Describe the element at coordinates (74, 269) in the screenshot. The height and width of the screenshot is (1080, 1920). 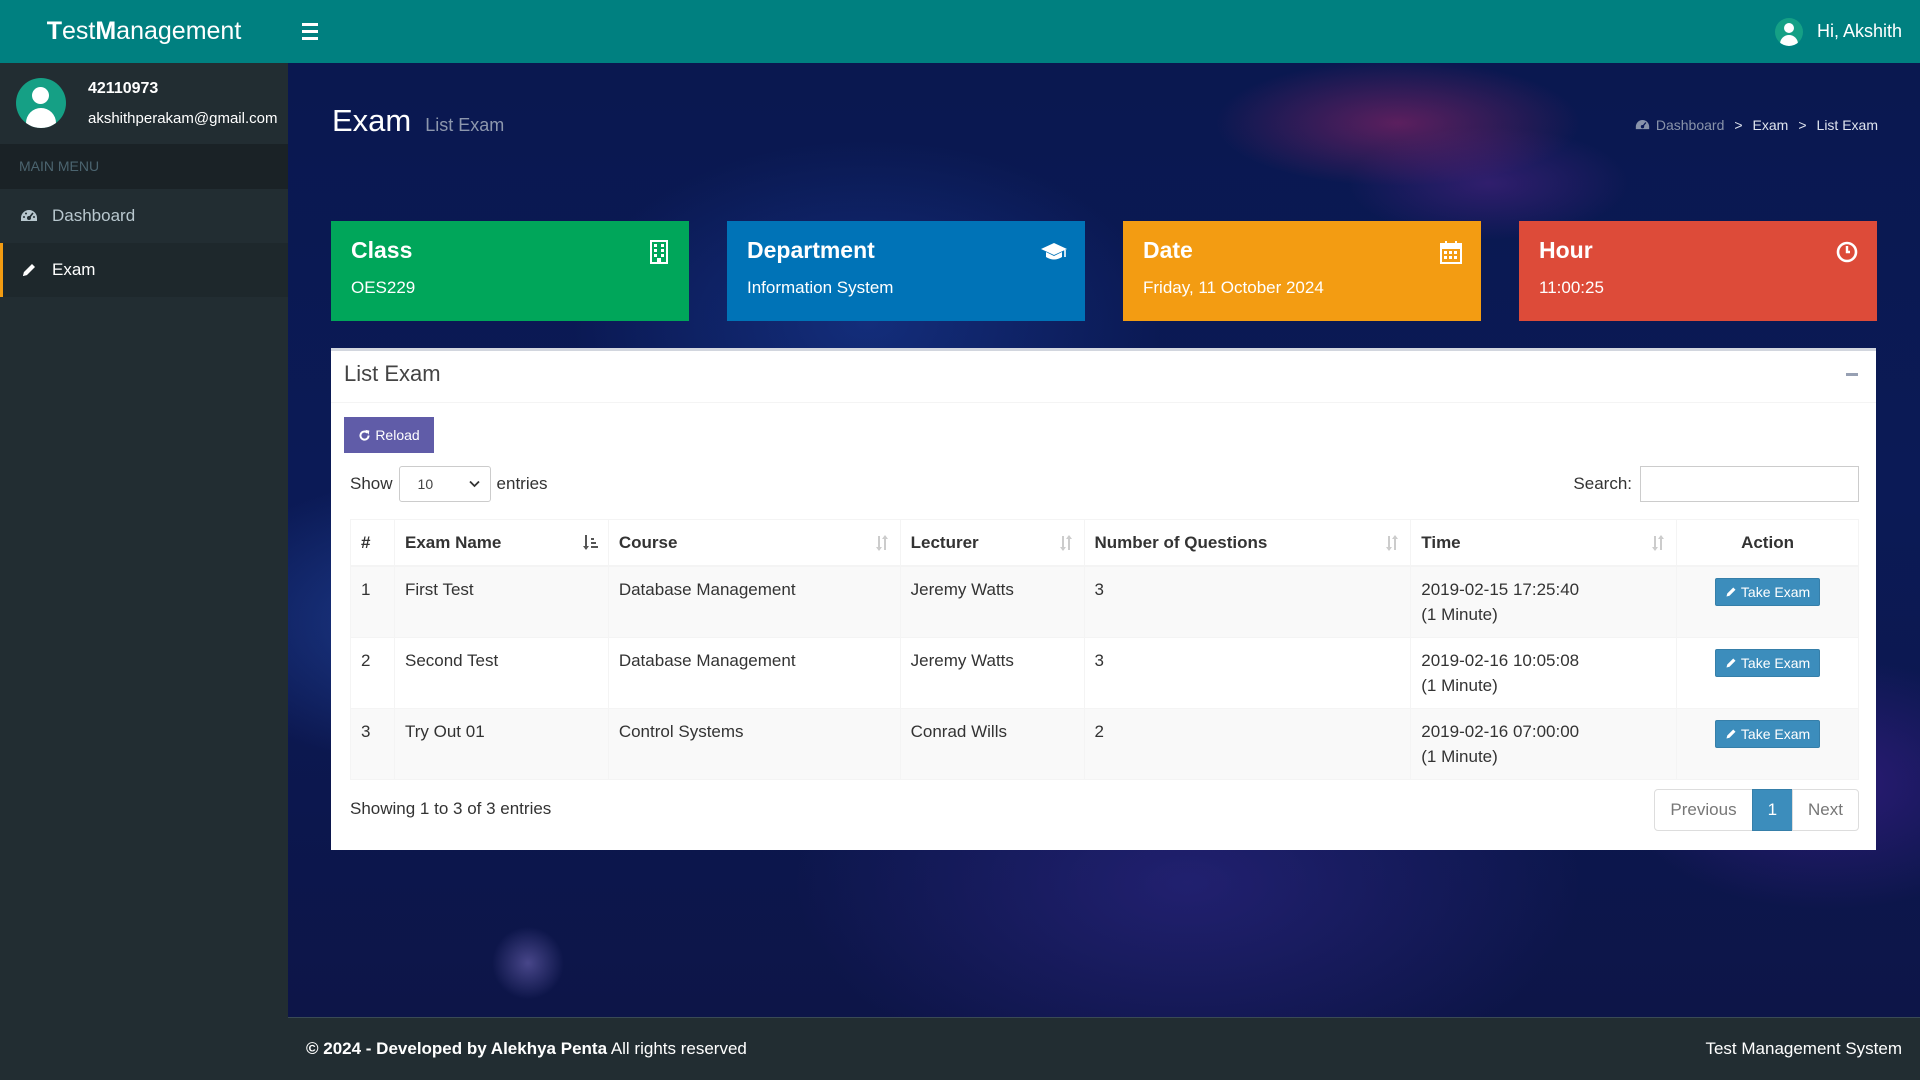
I see `sidebar-item-label: Exam` at that location.